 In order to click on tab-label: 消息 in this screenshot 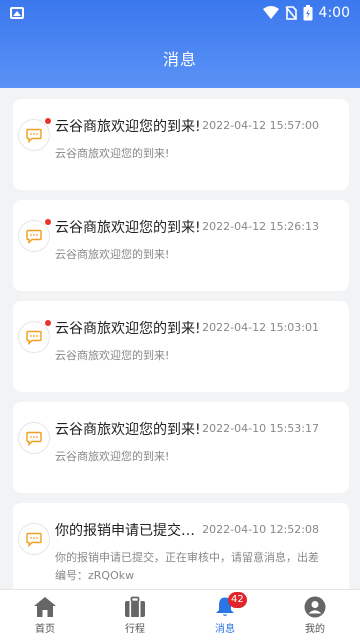, I will do `click(225, 629)`.